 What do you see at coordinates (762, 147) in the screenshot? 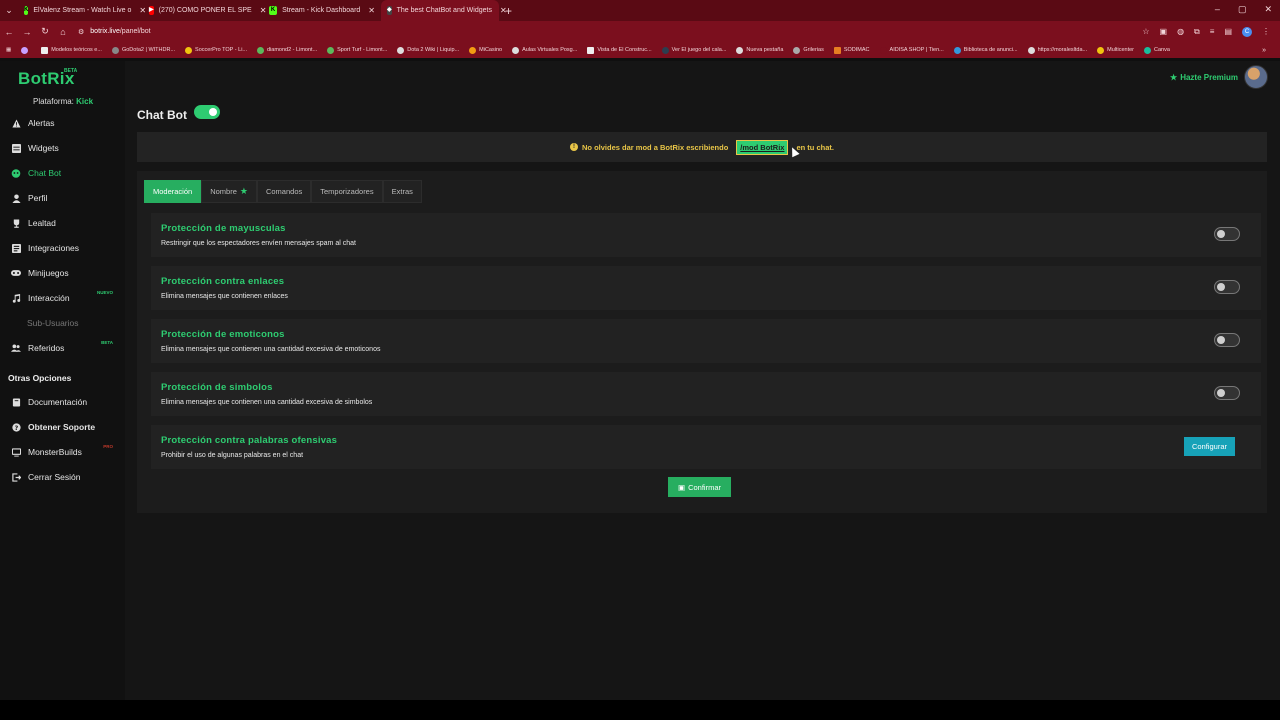
I see `mod-command-code: /mod BotRix` at bounding box center [762, 147].